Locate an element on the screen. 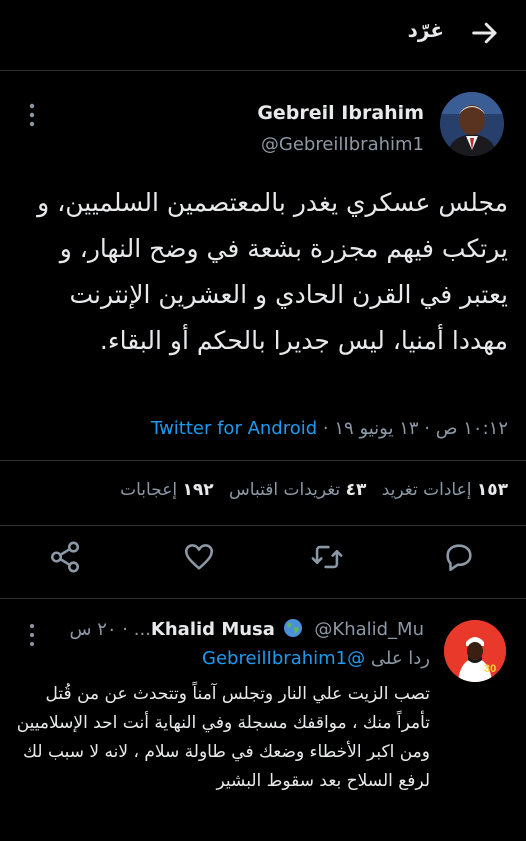 The width and height of the screenshot is (526, 841). globe-icon is located at coordinates (292, 628).